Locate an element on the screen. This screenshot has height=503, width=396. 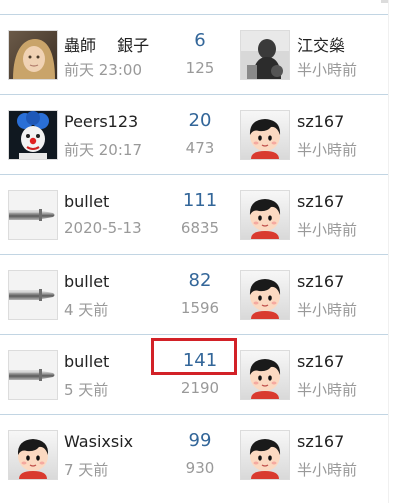
author-name: Peers123 is located at coordinates (101, 121).